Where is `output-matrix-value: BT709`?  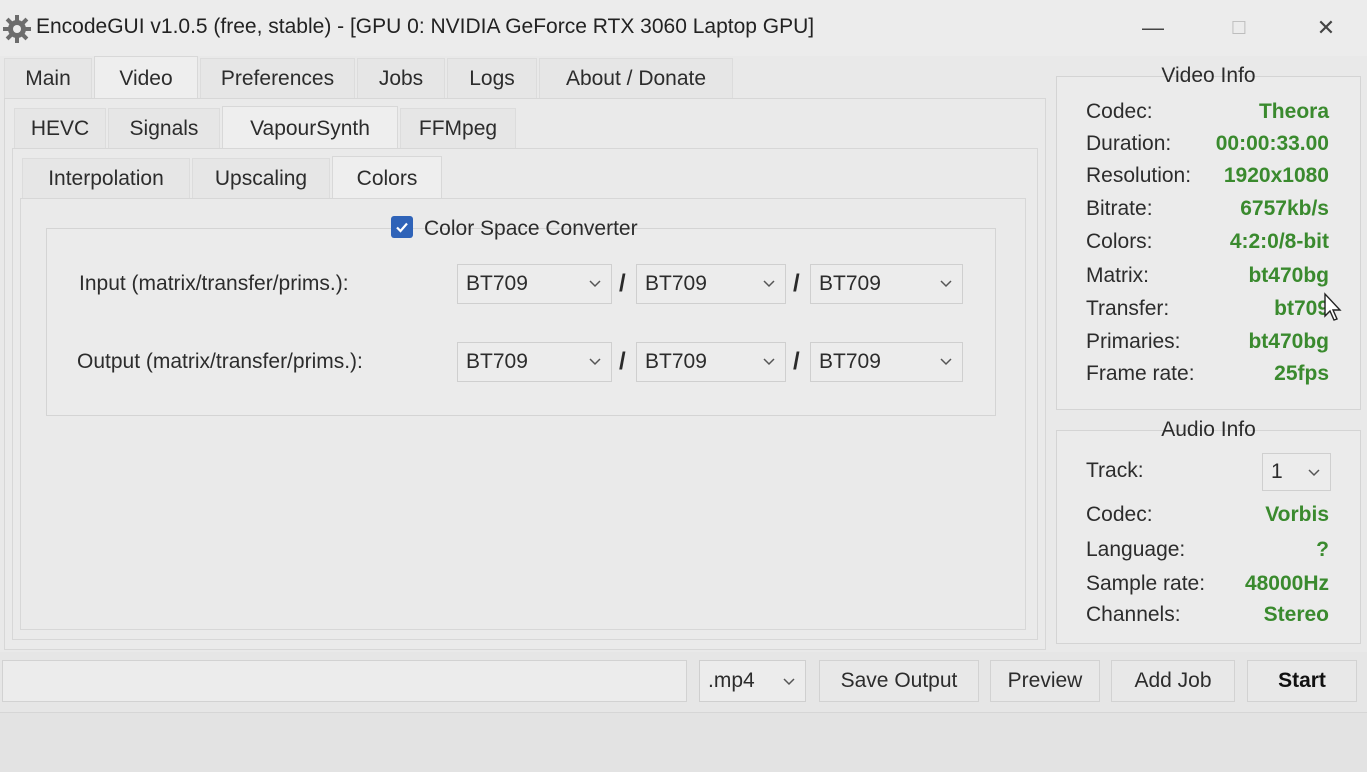
output-matrix-value: BT709 is located at coordinates (497, 361).